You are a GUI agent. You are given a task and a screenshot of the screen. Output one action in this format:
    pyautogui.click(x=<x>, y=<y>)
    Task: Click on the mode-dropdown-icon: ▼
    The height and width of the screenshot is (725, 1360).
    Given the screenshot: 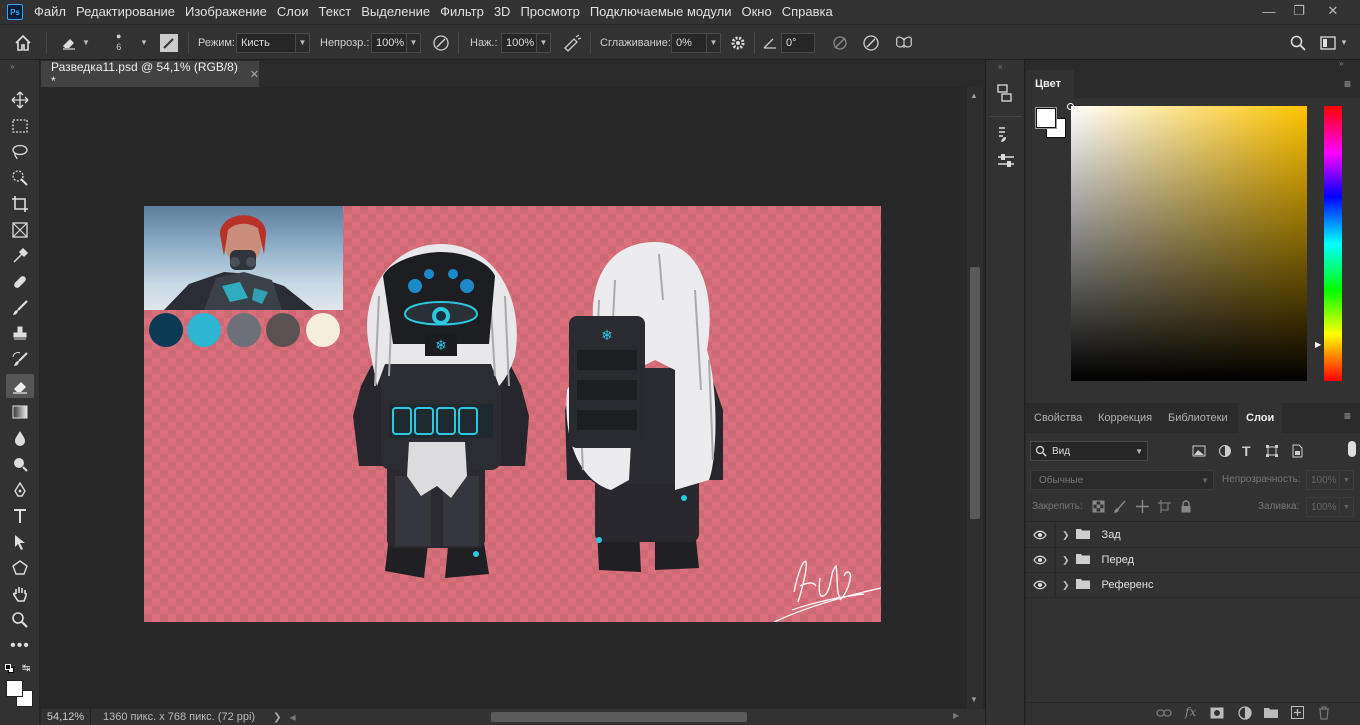 What is the action you would take?
    pyautogui.click(x=303, y=42)
    